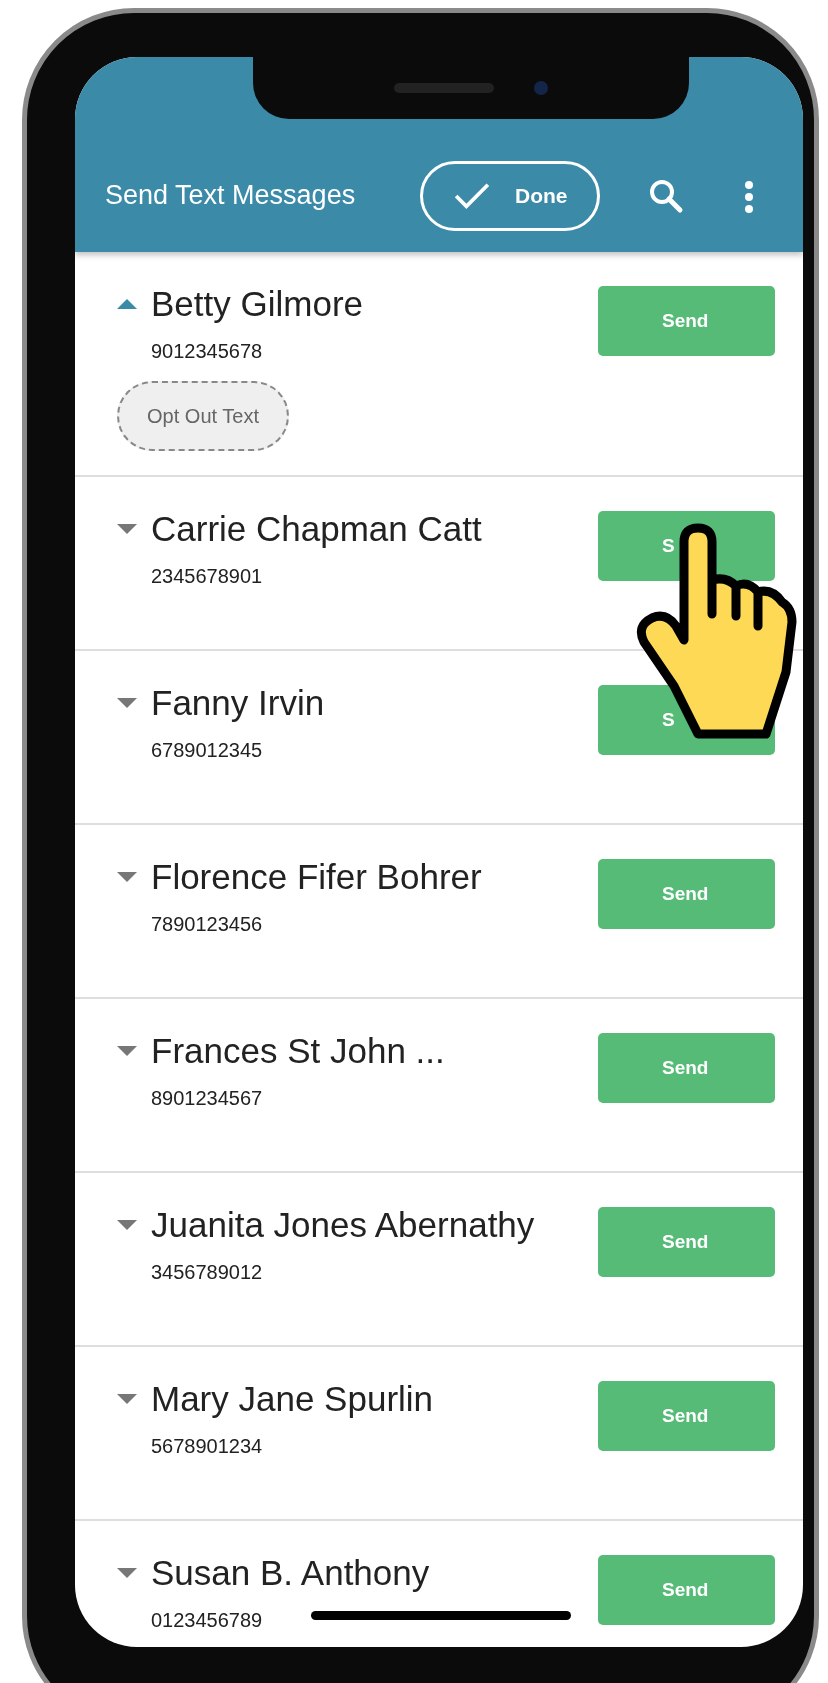 The width and height of the screenshot is (828, 1683). What do you see at coordinates (207, 924) in the screenshot?
I see `phone-number: 7890123456` at bounding box center [207, 924].